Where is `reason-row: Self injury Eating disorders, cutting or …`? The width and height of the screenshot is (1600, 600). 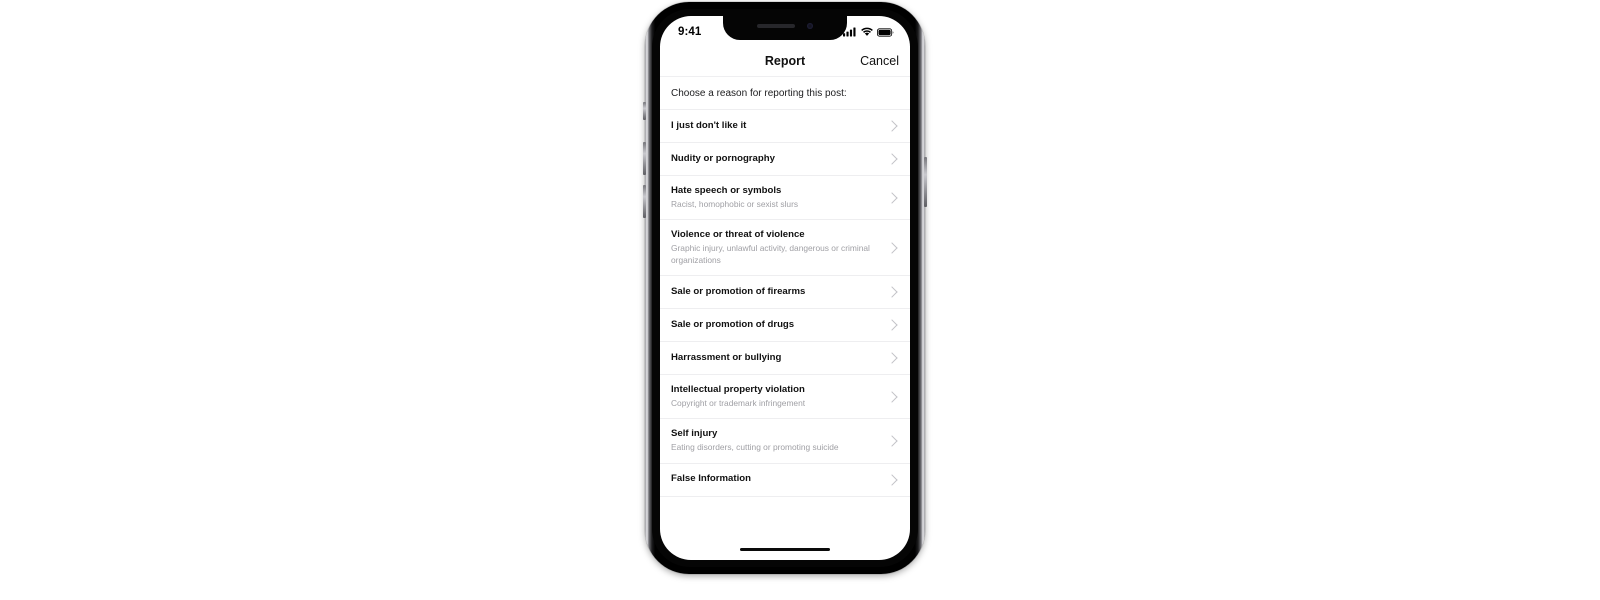 reason-row: Self injury Eating disorders, cutting or … is located at coordinates (785, 441).